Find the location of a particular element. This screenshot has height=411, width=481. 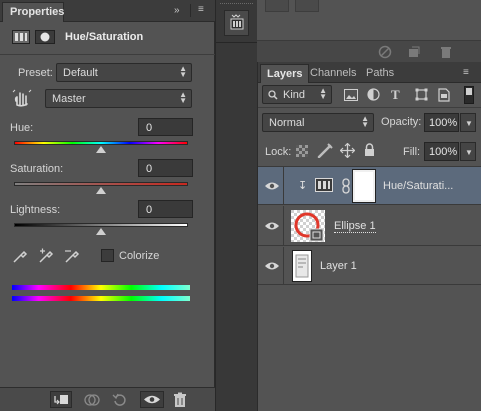

blend-mode-value: Normal is located at coordinates (287, 123).